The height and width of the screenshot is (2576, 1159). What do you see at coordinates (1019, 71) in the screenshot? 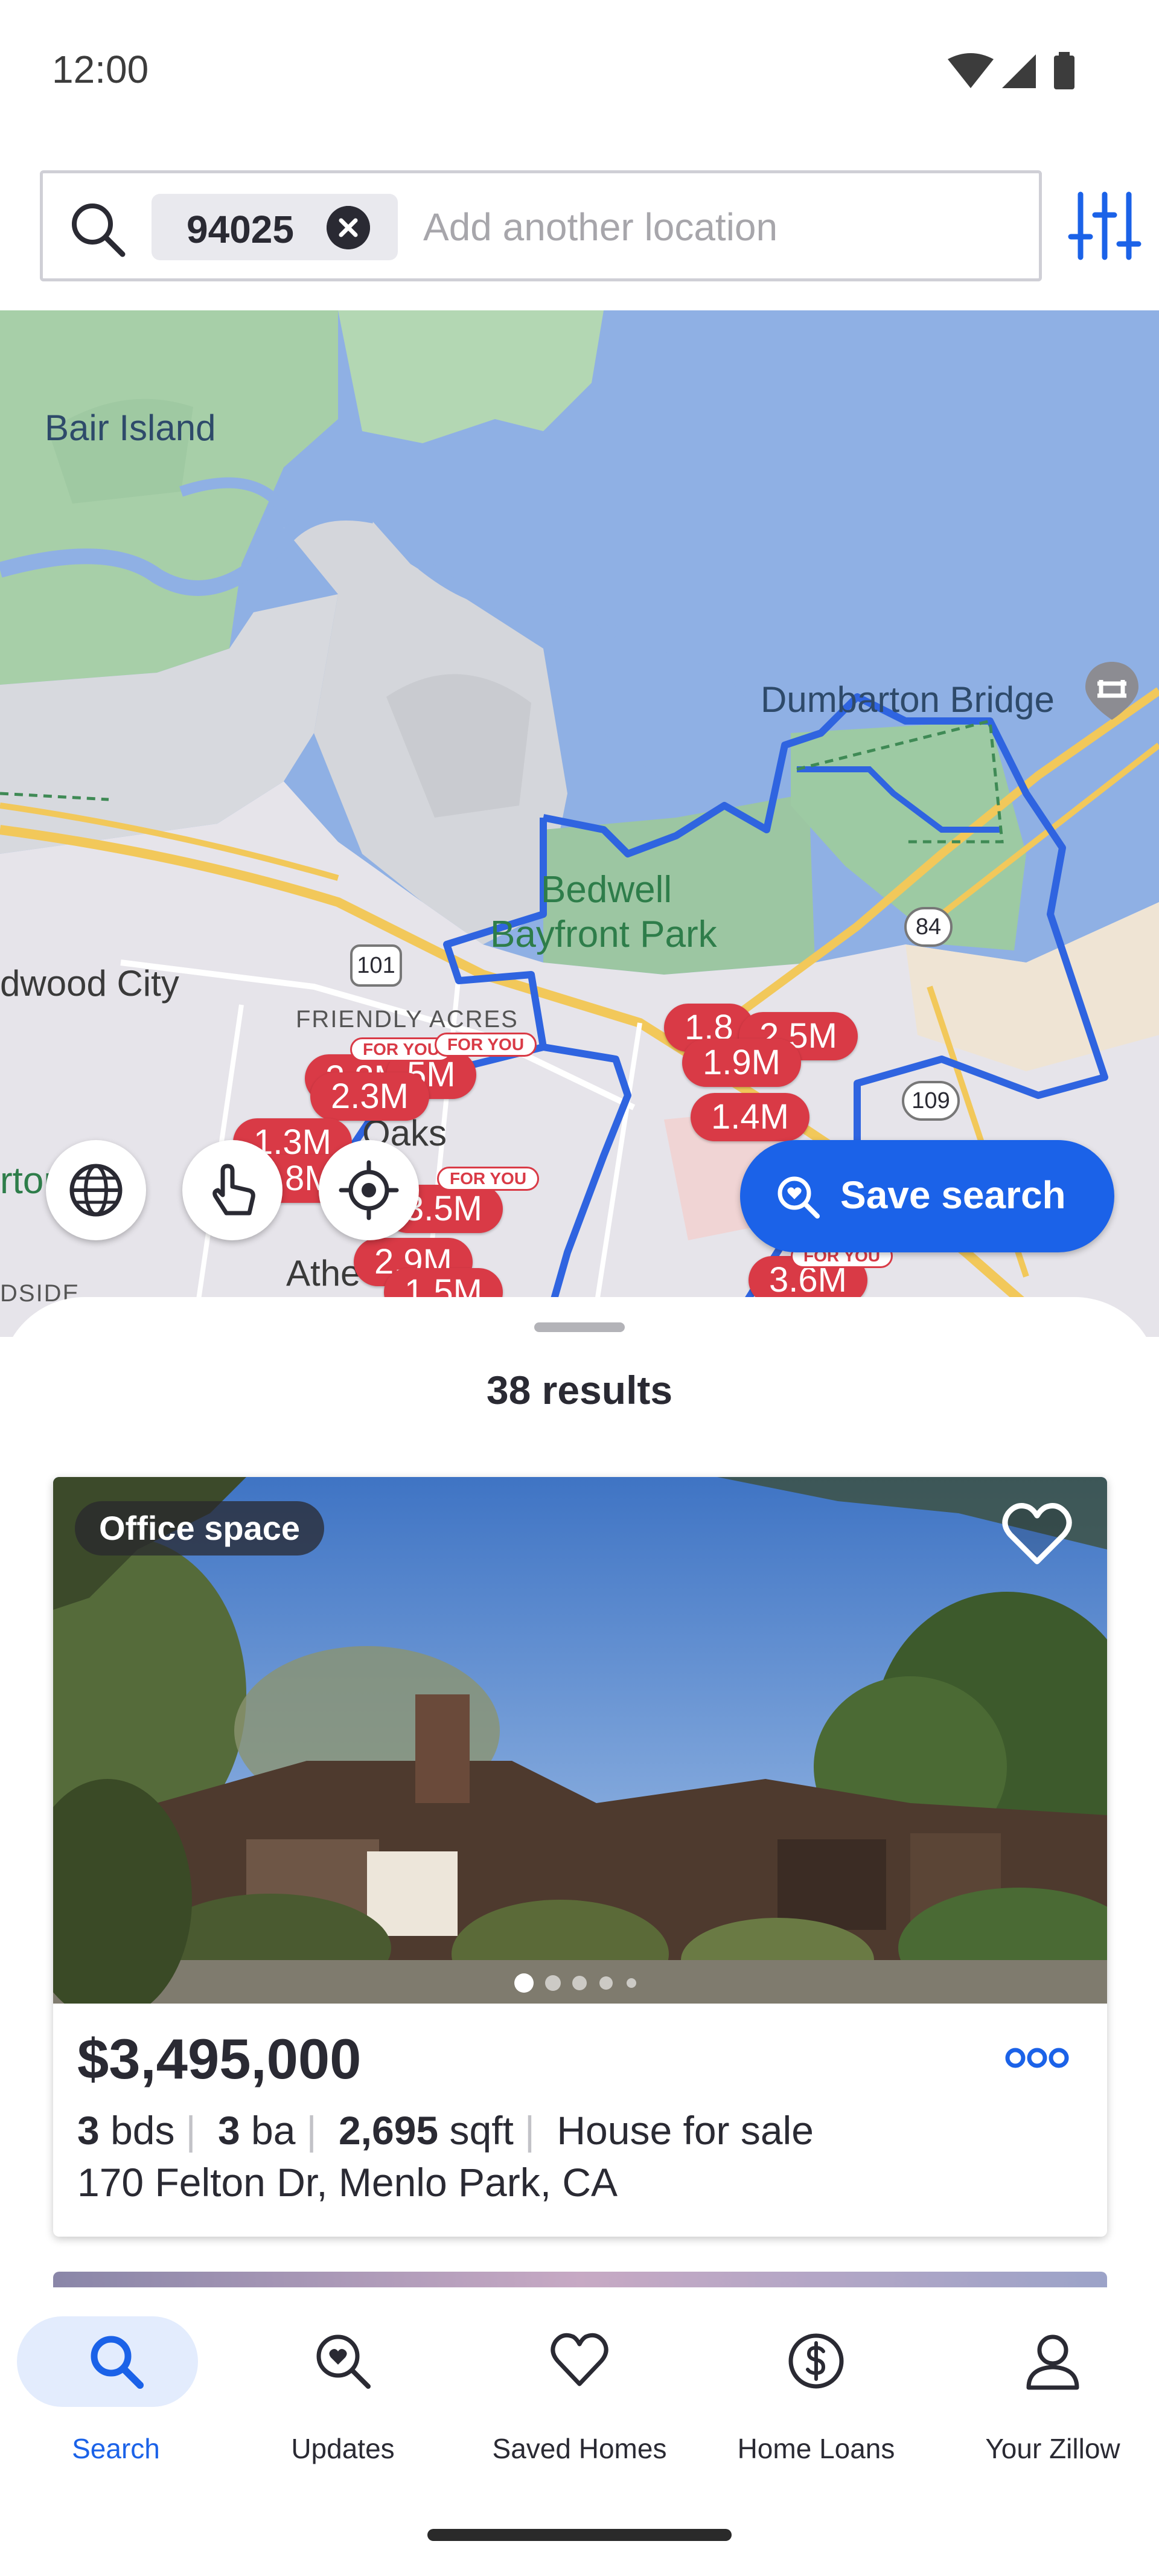
I see `cellular-signal-icon` at bounding box center [1019, 71].